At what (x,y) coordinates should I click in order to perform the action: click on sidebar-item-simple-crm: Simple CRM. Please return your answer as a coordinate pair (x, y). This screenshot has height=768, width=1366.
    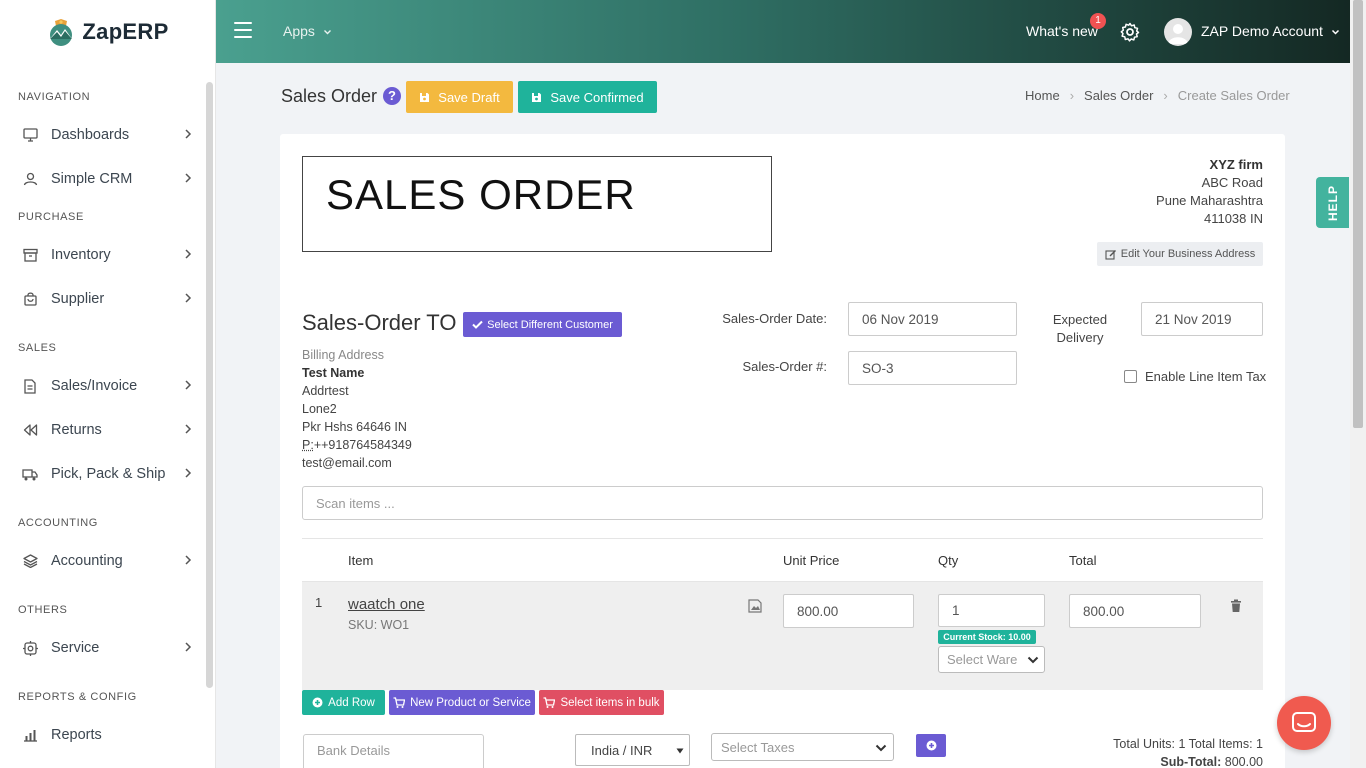
    Looking at the image, I should click on (103, 179).